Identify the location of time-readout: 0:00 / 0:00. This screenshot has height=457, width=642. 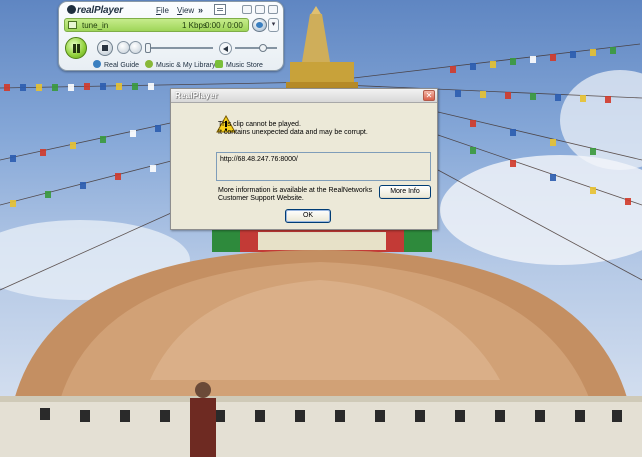
(224, 25).